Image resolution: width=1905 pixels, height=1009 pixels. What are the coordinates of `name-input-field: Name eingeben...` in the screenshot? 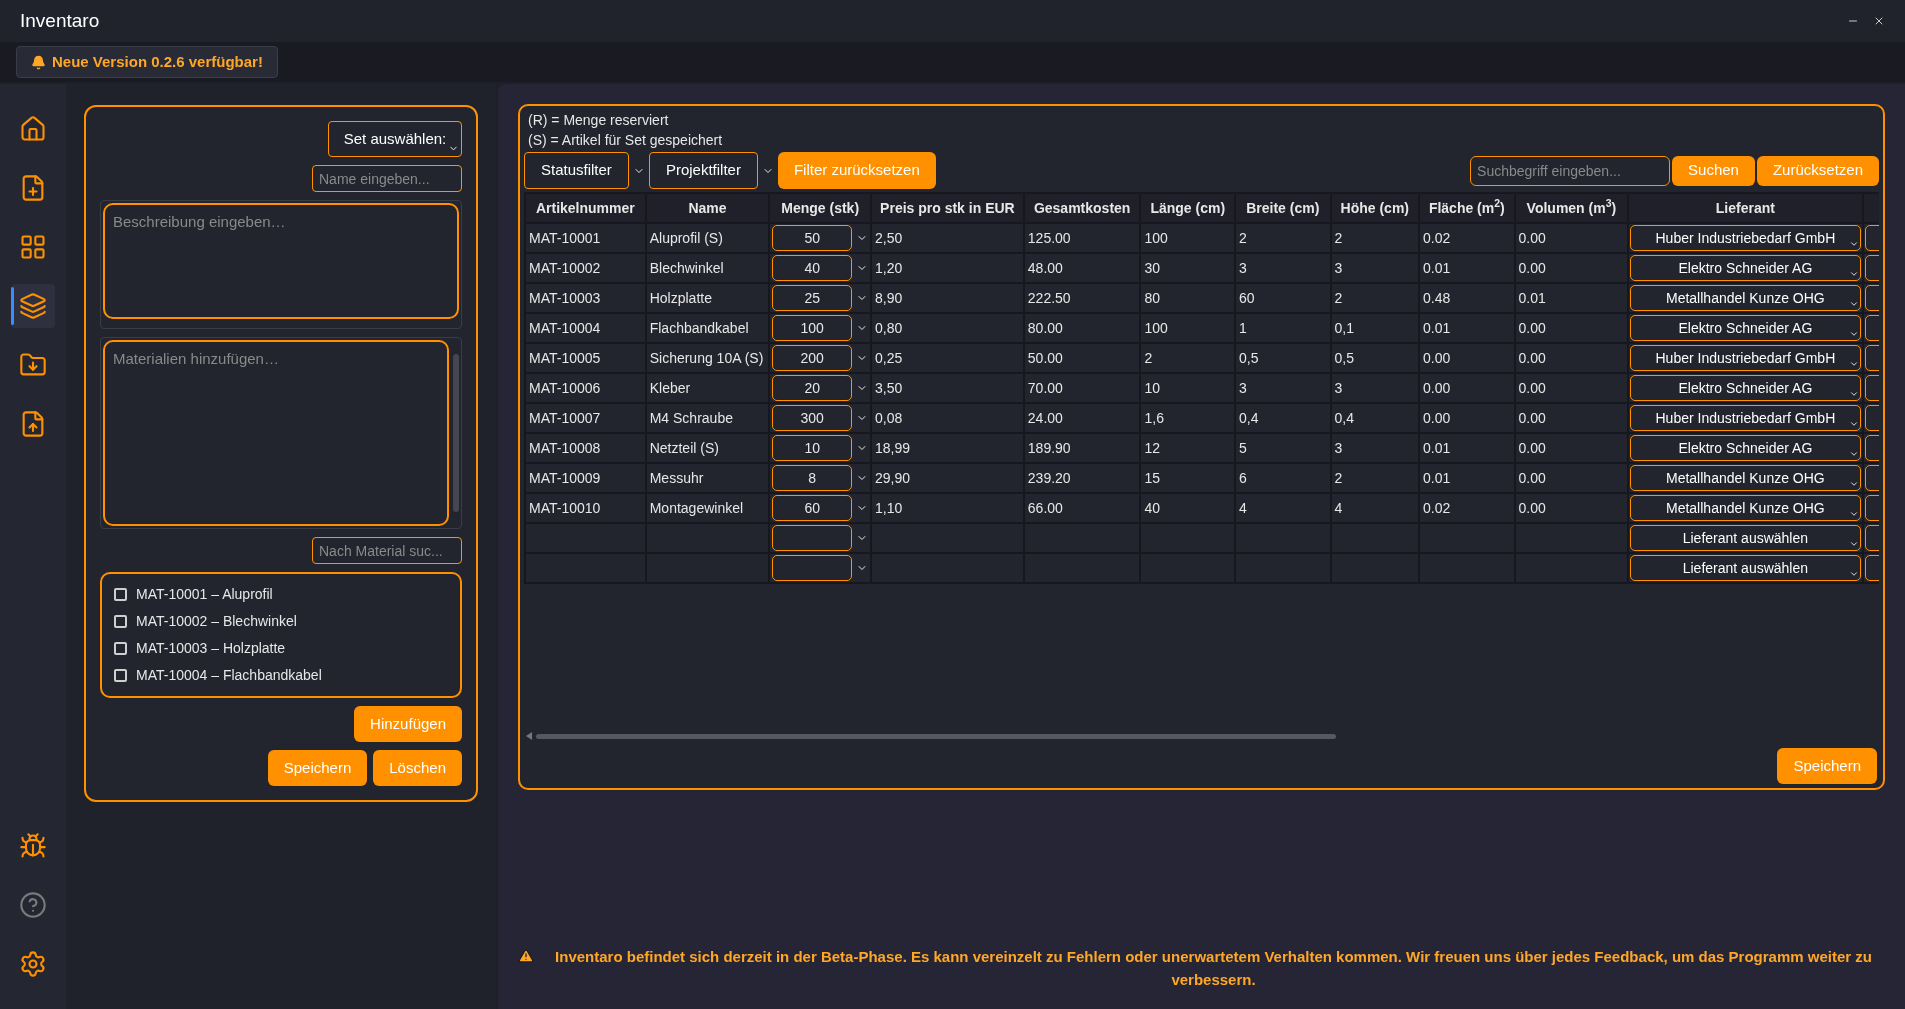 It's located at (387, 178).